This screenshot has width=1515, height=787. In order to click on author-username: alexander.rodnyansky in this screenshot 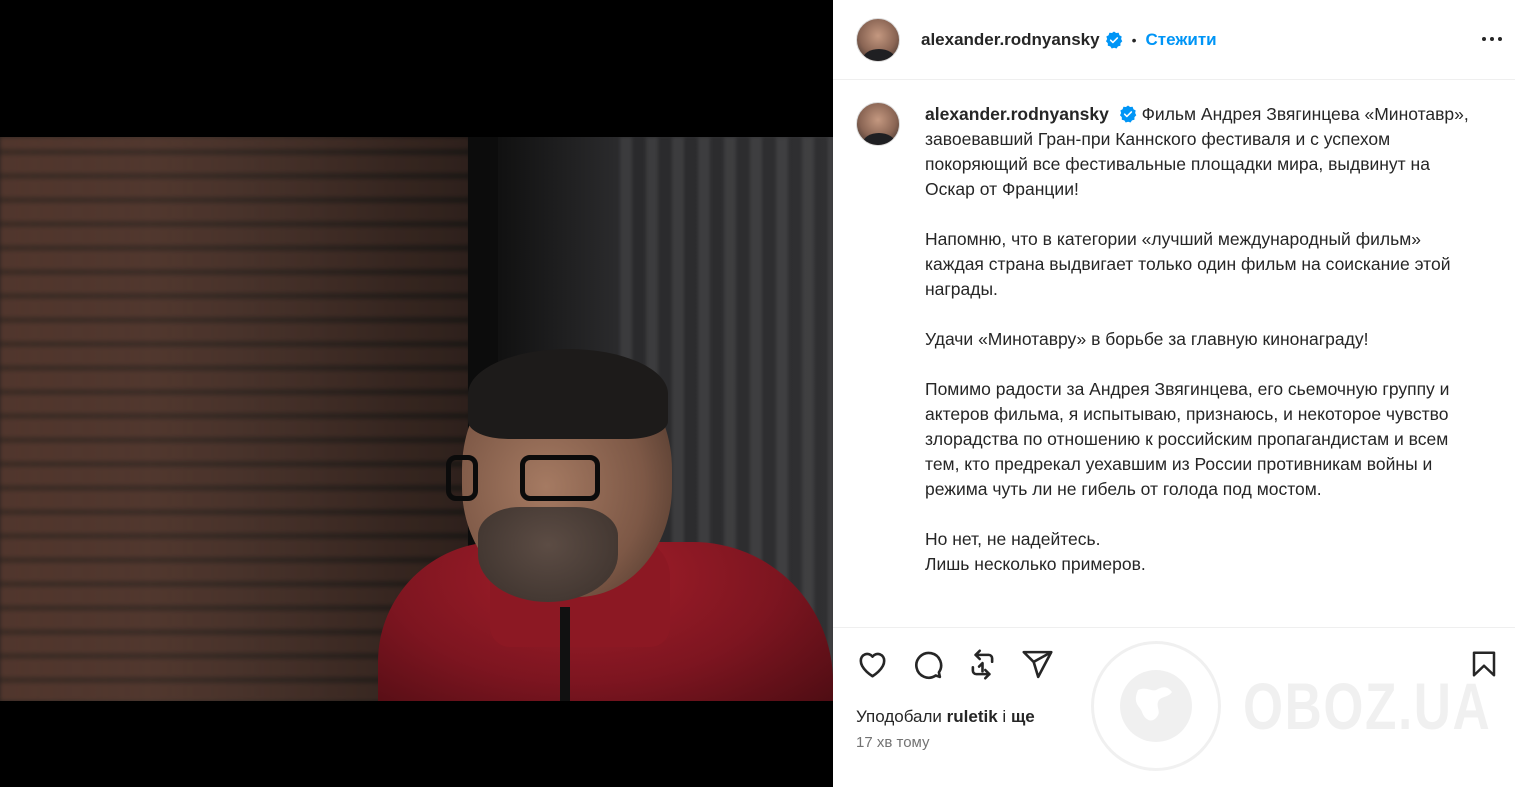, I will do `click(1010, 40)`.